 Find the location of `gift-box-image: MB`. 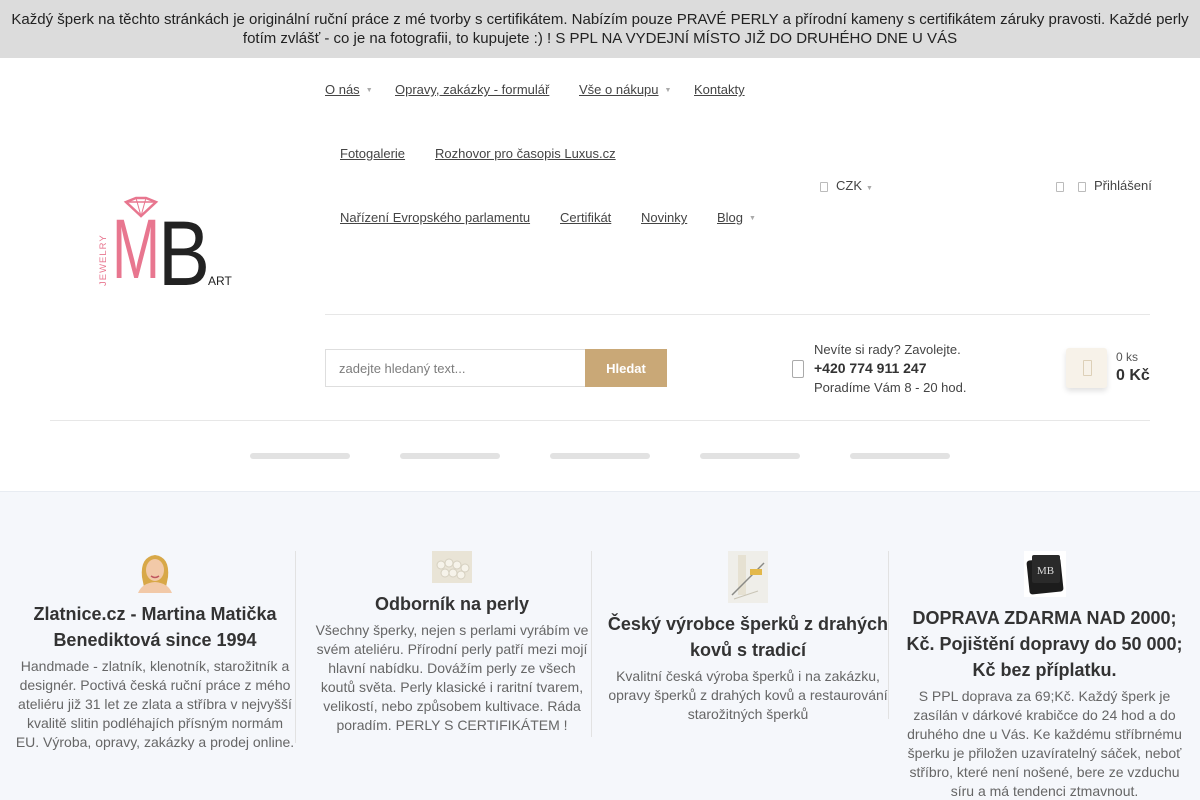

gift-box-image: MB is located at coordinates (1044, 574).